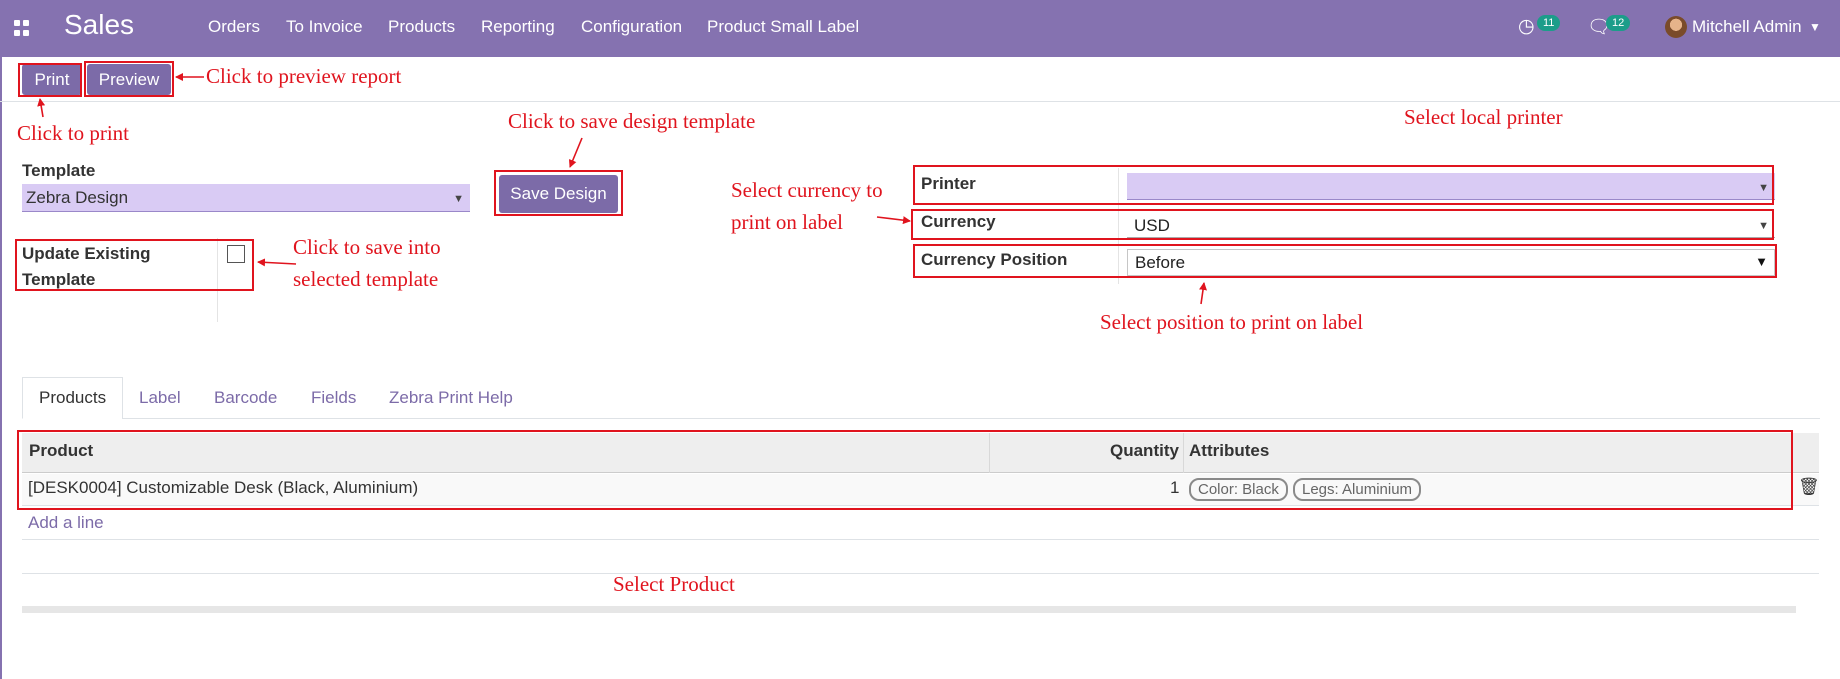  I want to click on arrow-save-design, so click(575, 152).